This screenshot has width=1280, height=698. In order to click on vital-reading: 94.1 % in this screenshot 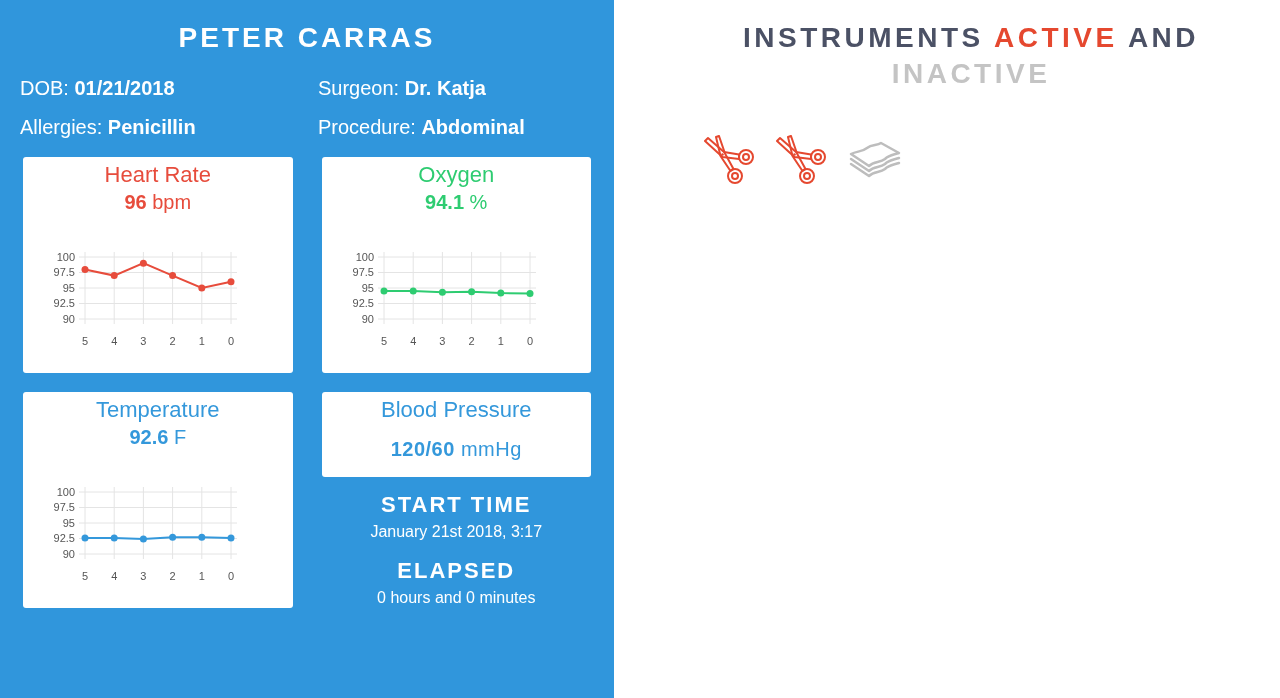, I will do `click(456, 202)`.